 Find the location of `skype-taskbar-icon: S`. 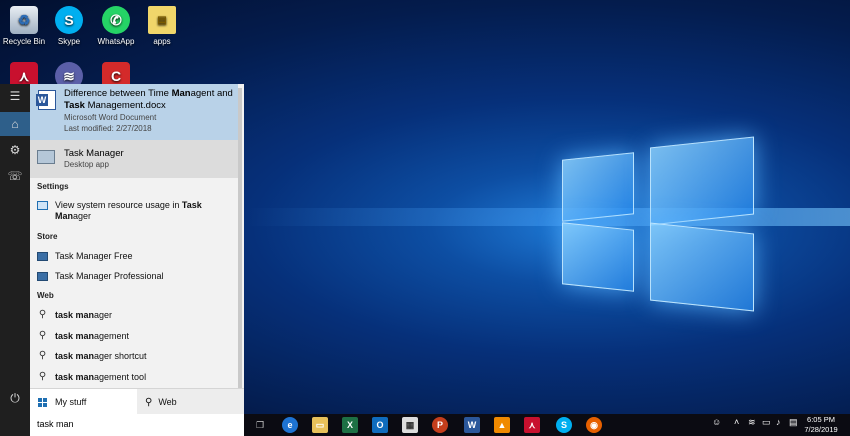

skype-taskbar-icon: S is located at coordinates (564, 425).